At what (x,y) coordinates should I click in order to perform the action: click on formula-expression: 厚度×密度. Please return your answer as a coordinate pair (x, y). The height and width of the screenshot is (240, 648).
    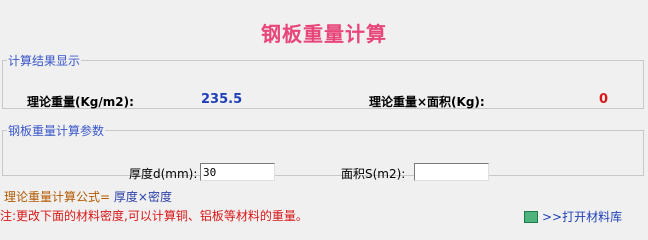
    Looking at the image, I should click on (142, 197).